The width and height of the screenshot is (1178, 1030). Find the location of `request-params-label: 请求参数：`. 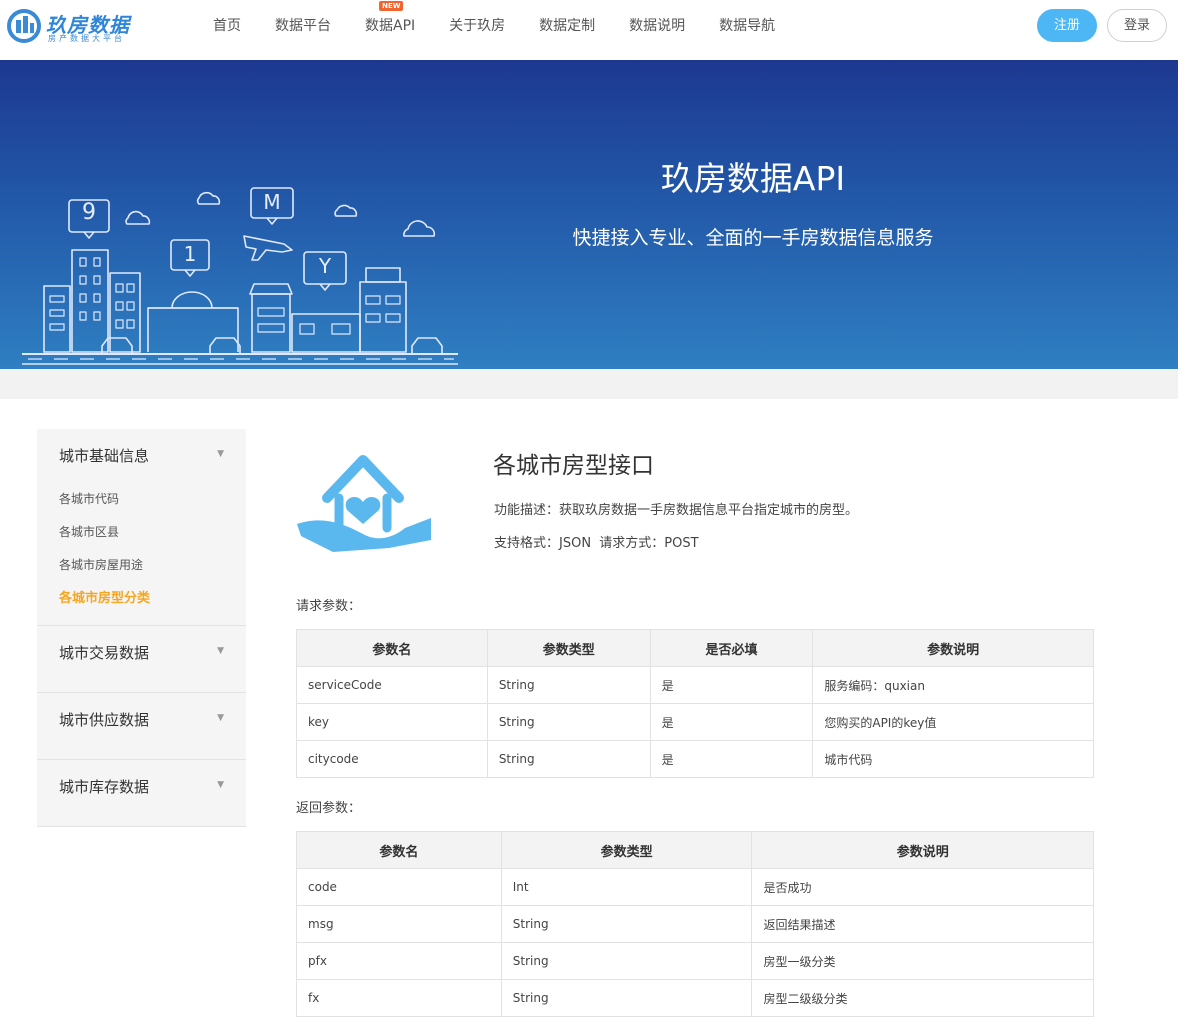

request-params-label: 请求参数： is located at coordinates (329, 606).